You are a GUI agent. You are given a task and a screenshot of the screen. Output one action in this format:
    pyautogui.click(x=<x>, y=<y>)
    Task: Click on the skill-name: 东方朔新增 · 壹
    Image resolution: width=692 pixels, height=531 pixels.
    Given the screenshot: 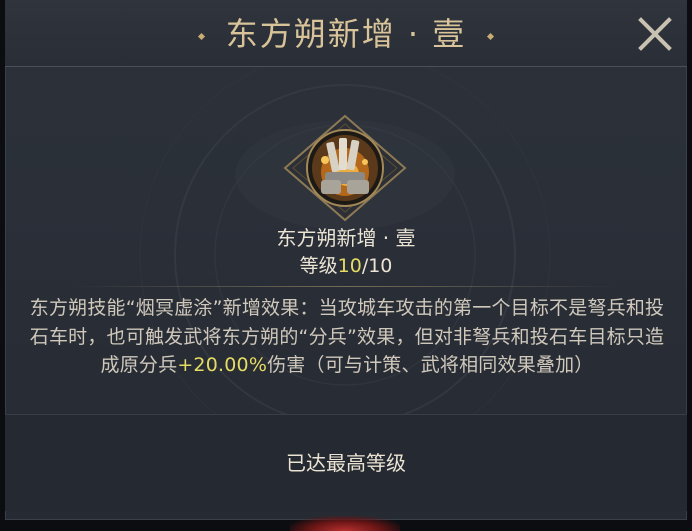 What is the action you would take?
    pyautogui.click(x=346, y=238)
    